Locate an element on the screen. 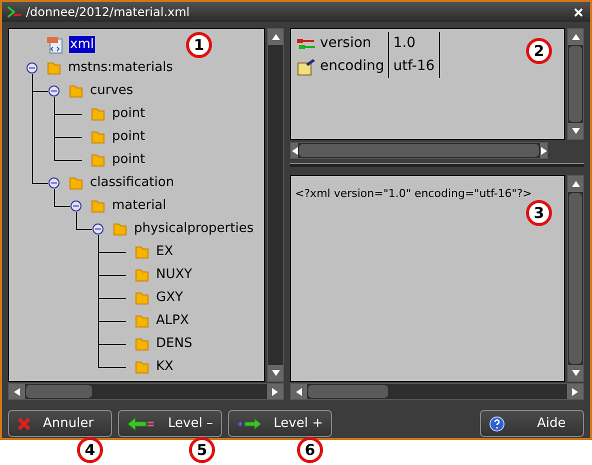 The height and width of the screenshot is (465, 592). callout-number: 4 is located at coordinates (90, 450).